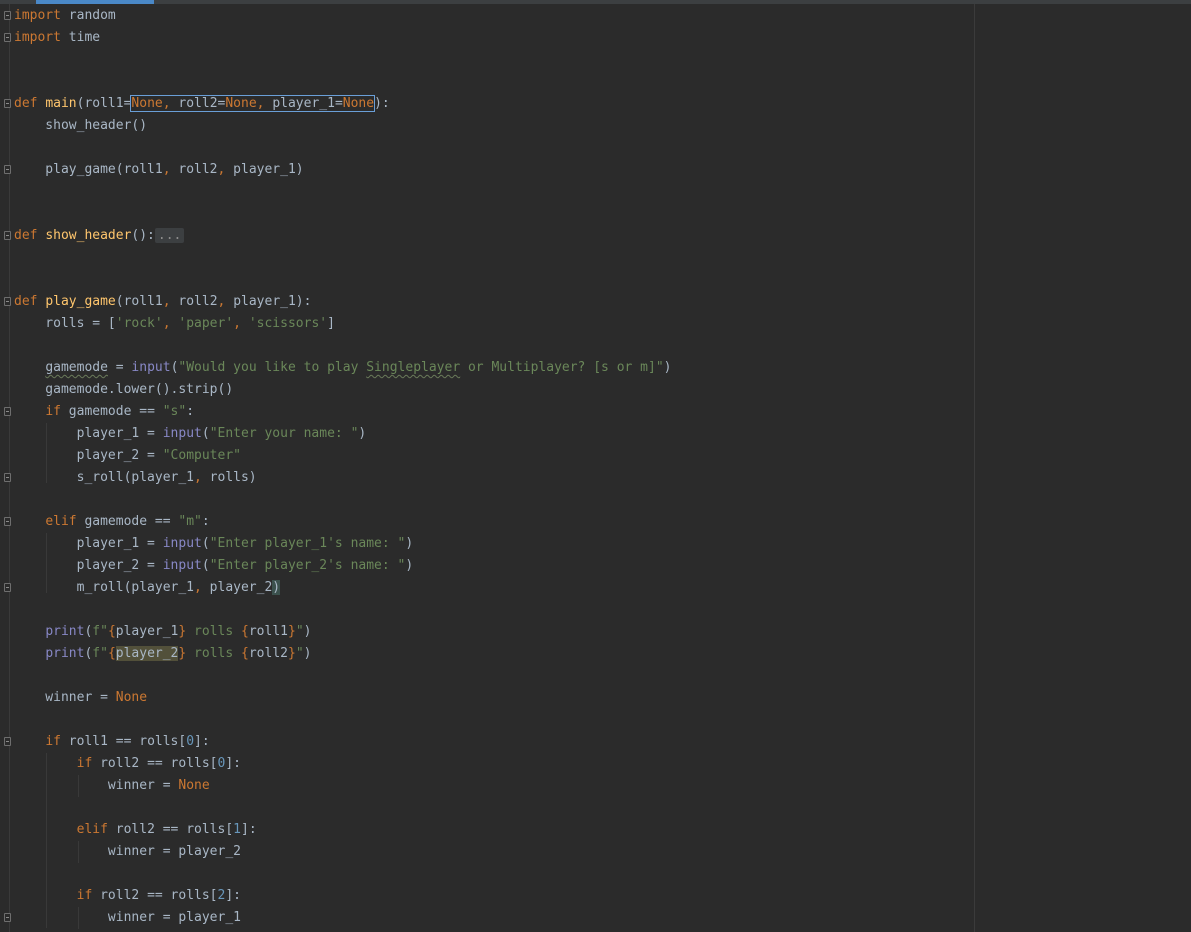 The height and width of the screenshot is (932, 1191). What do you see at coordinates (95, 2) in the screenshot?
I see `active-tab-indicator` at bounding box center [95, 2].